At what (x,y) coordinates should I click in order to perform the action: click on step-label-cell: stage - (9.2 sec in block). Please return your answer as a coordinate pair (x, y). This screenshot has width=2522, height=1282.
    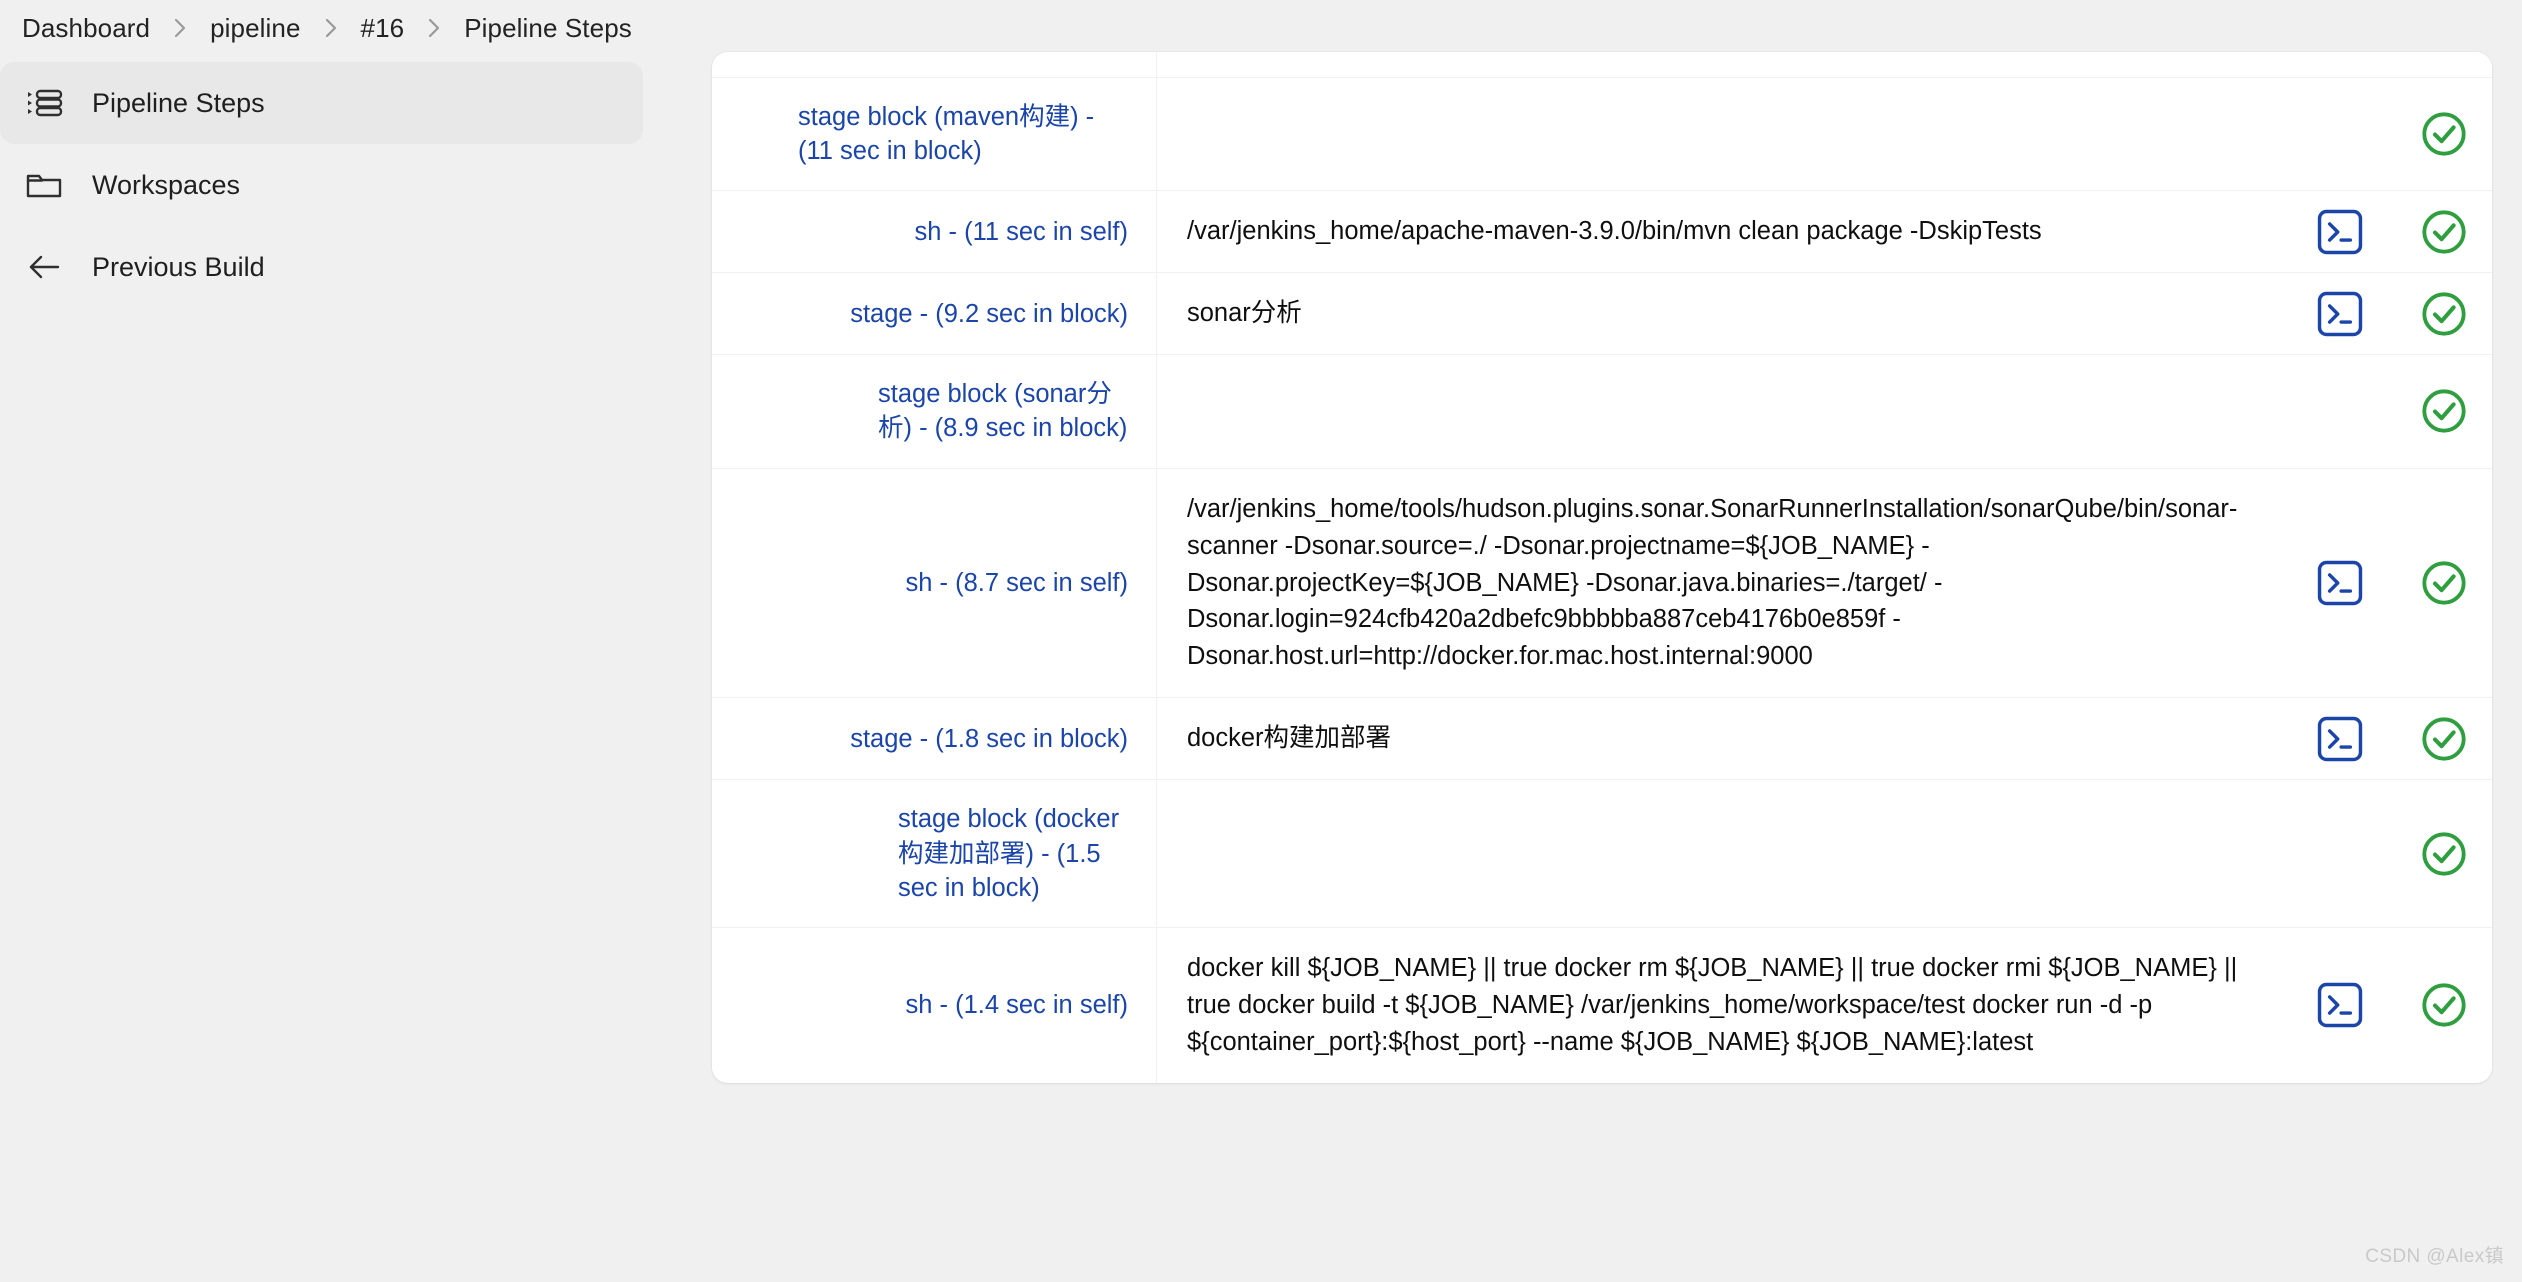
    Looking at the image, I should click on (934, 314).